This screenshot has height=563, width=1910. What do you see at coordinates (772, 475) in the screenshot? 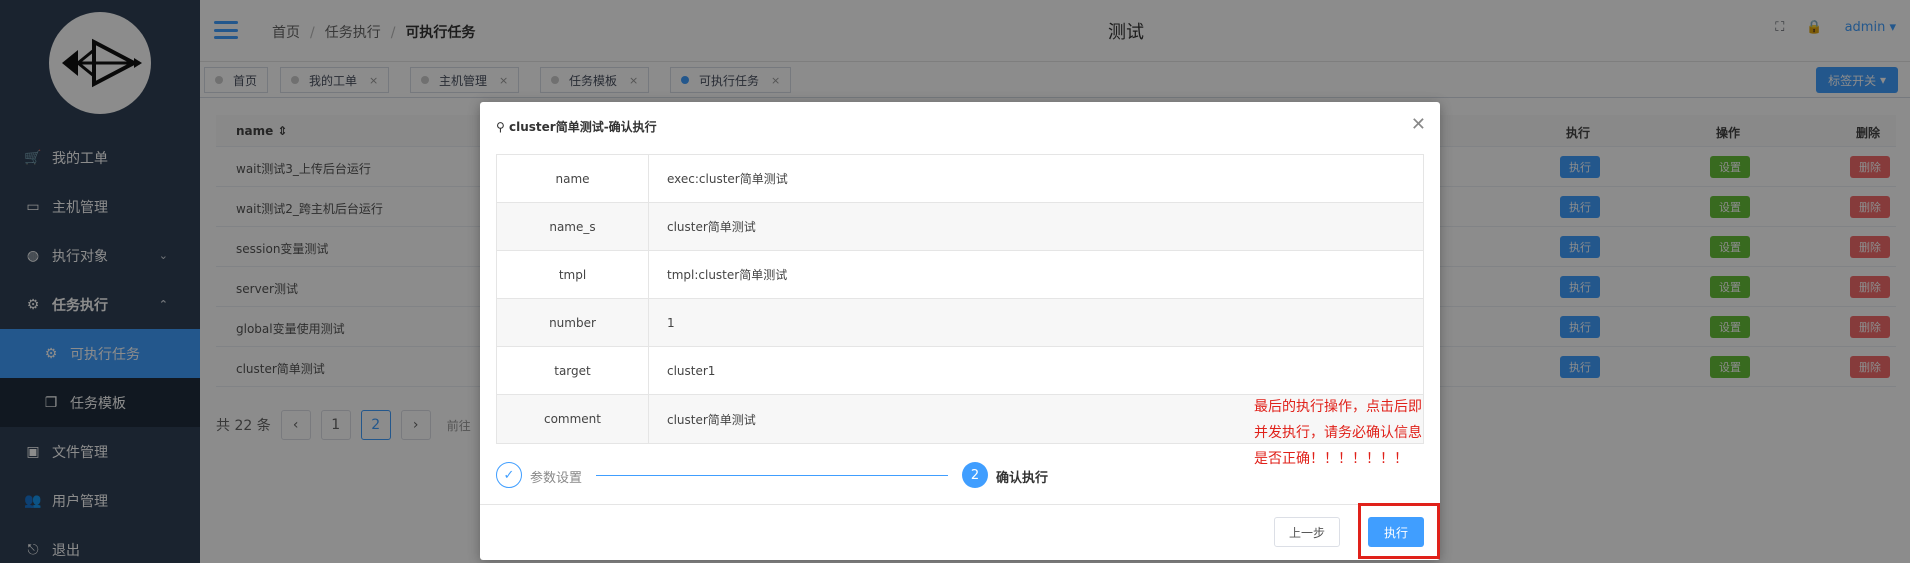
I see `step-connector` at bounding box center [772, 475].